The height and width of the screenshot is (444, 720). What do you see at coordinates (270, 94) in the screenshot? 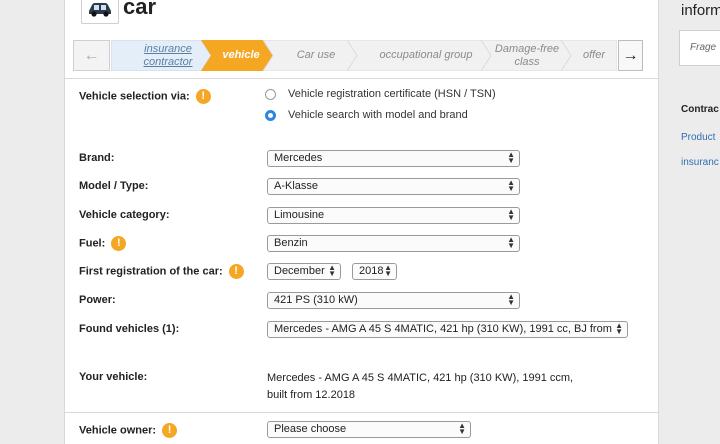
I see `radio-button` at bounding box center [270, 94].